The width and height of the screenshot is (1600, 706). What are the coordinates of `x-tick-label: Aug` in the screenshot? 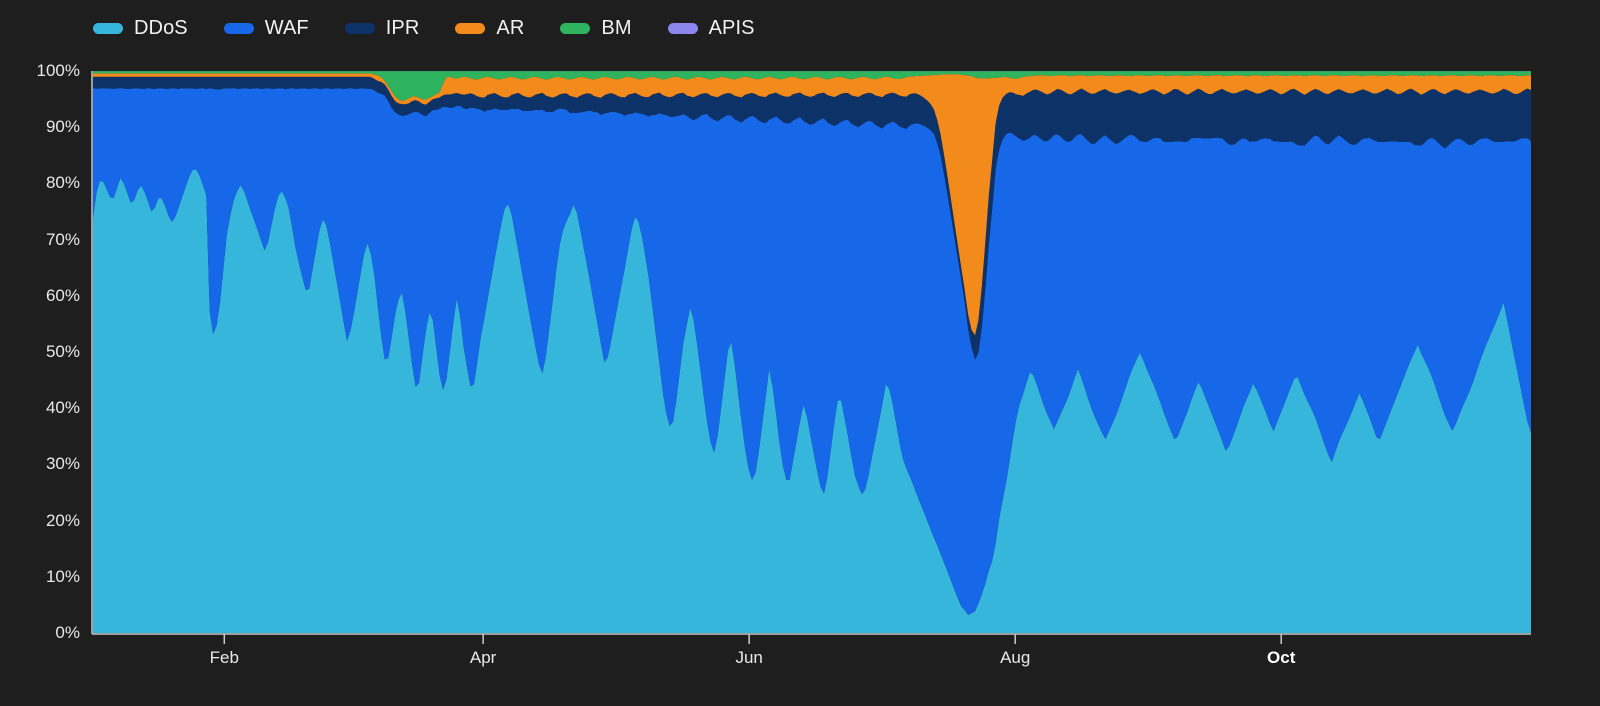 It's located at (1015, 657).